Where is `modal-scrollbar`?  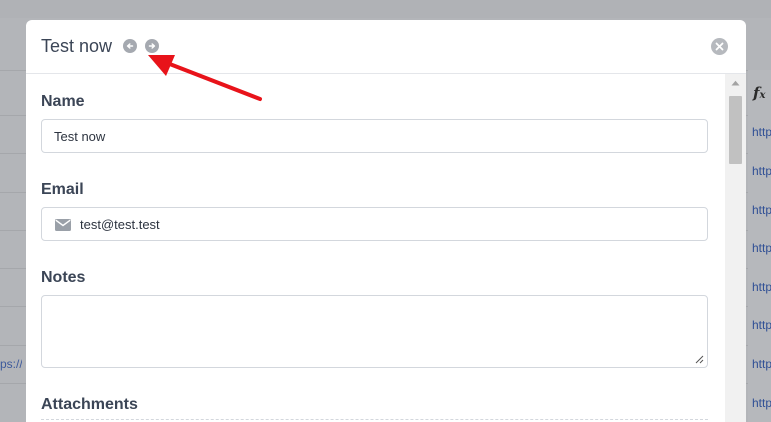 modal-scrollbar is located at coordinates (735, 248).